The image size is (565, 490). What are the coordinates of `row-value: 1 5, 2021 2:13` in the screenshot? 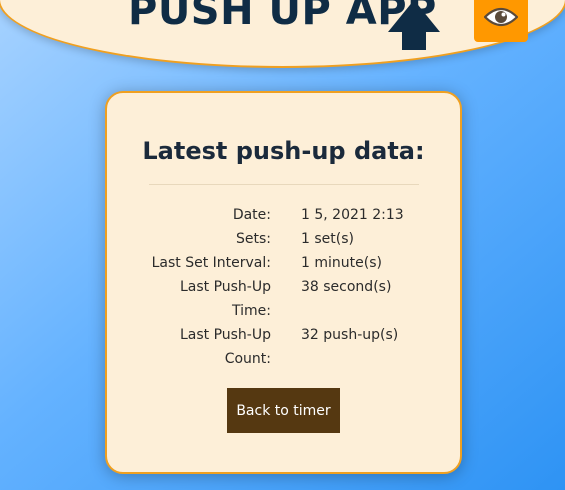 It's located at (352, 215).